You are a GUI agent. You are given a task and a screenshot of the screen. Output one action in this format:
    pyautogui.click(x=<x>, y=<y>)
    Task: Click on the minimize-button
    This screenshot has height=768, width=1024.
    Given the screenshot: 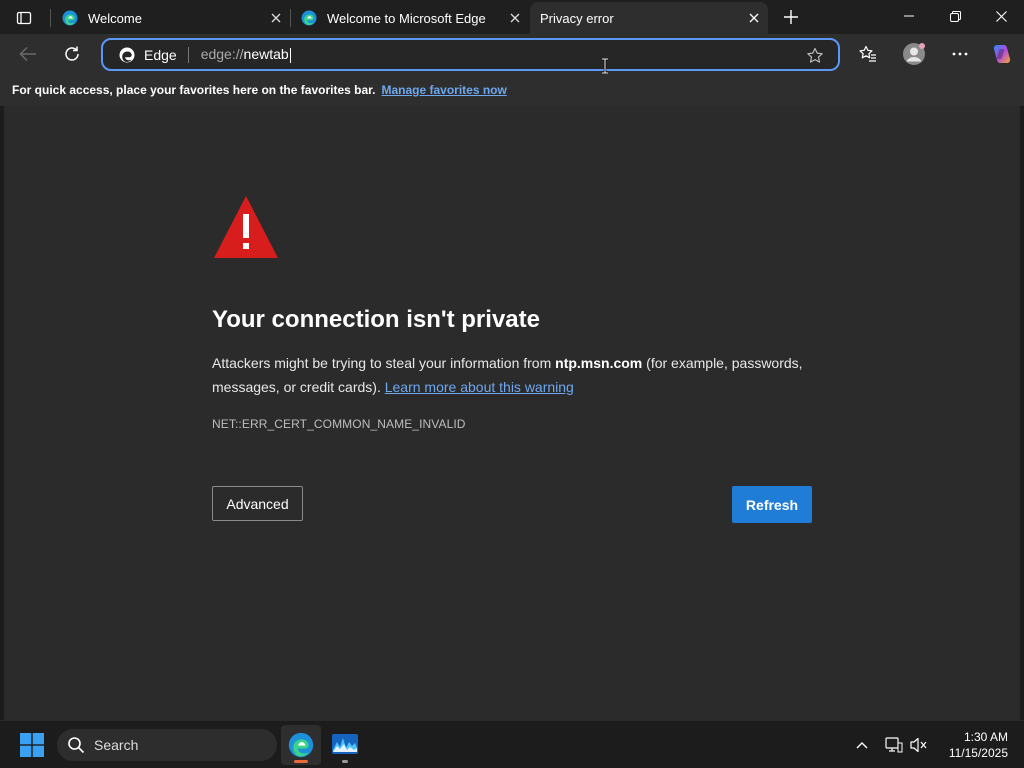 What is the action you would take?
    pyautogui.click(x=909, y=16)
    